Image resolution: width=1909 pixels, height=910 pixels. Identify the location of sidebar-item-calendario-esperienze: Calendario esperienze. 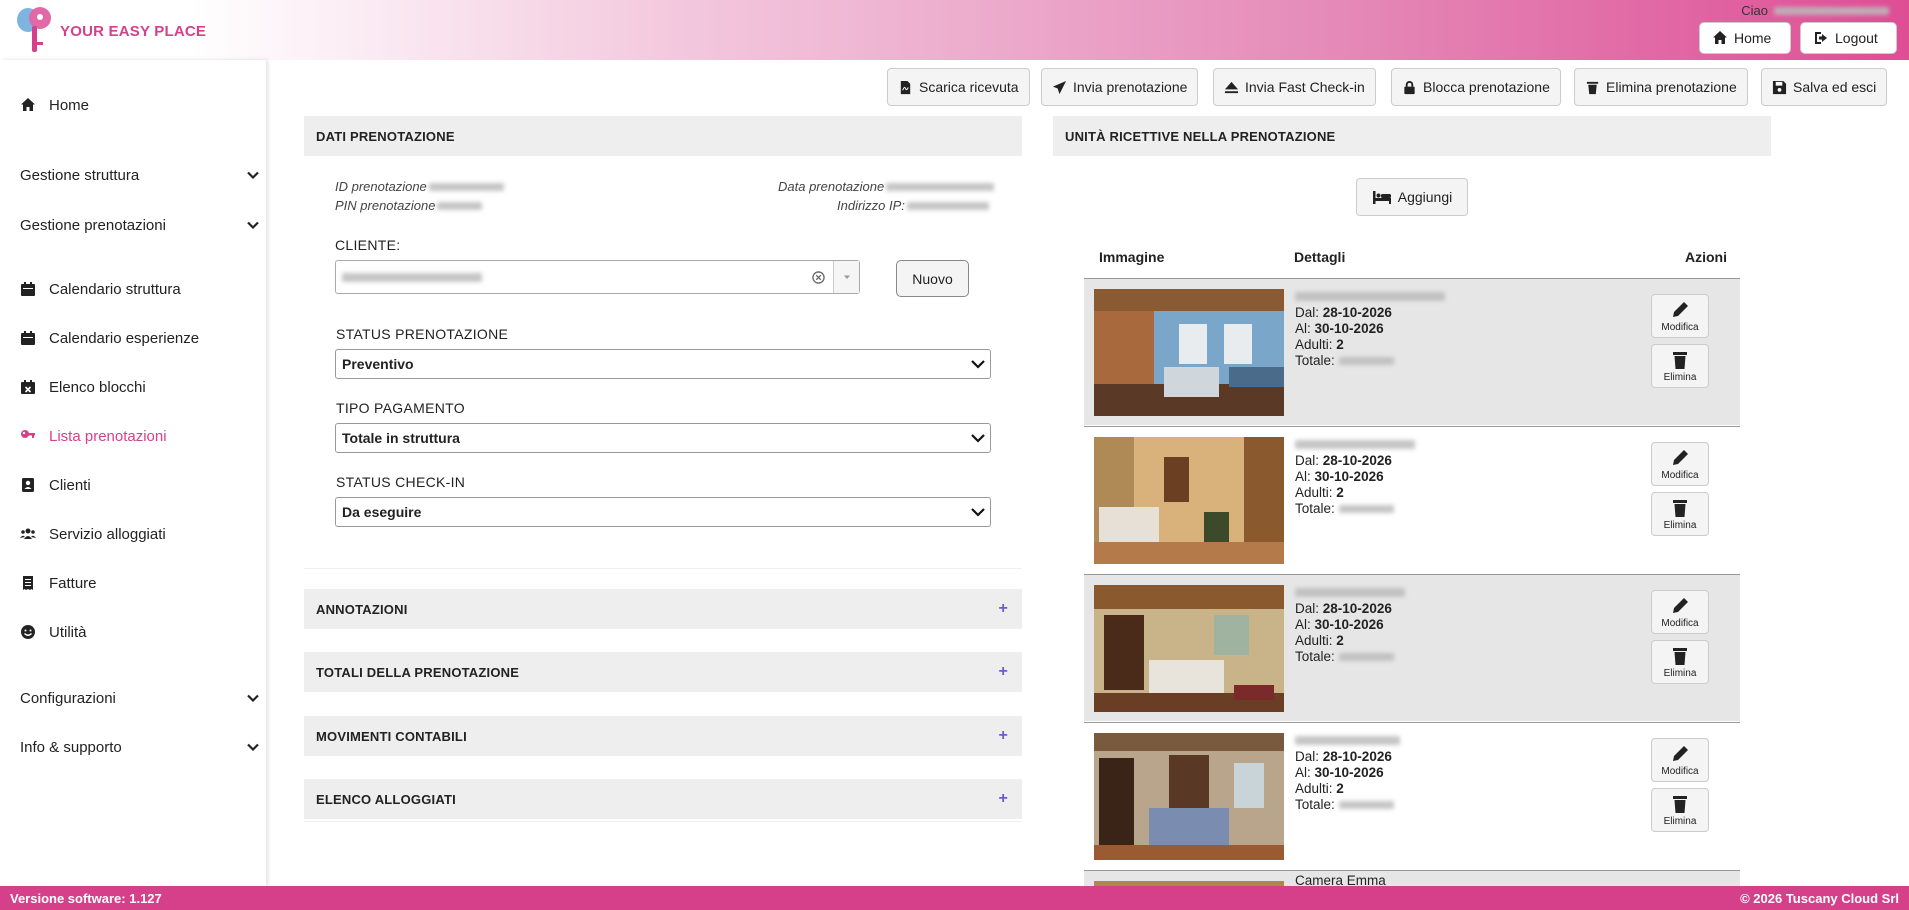
(133, 338).